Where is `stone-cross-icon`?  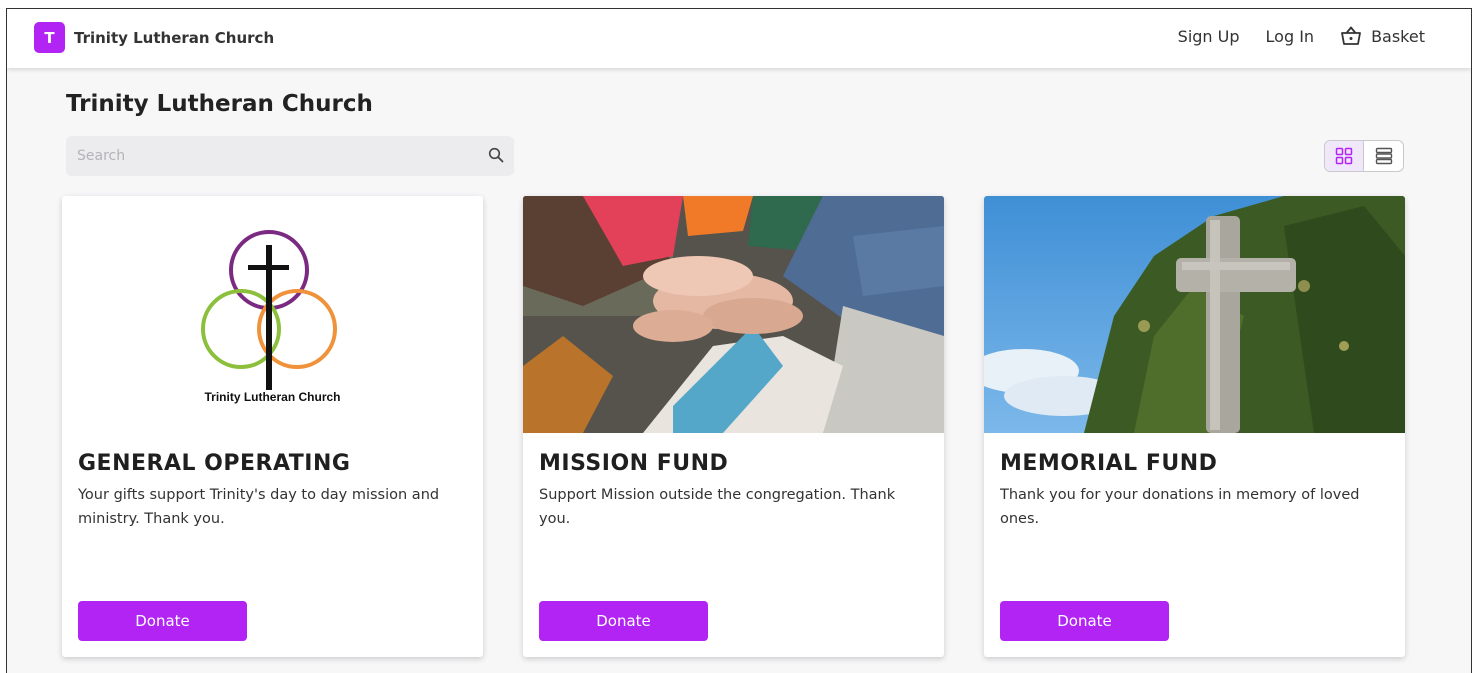
stone-cross-icon is located at coordinates (1194, 314).